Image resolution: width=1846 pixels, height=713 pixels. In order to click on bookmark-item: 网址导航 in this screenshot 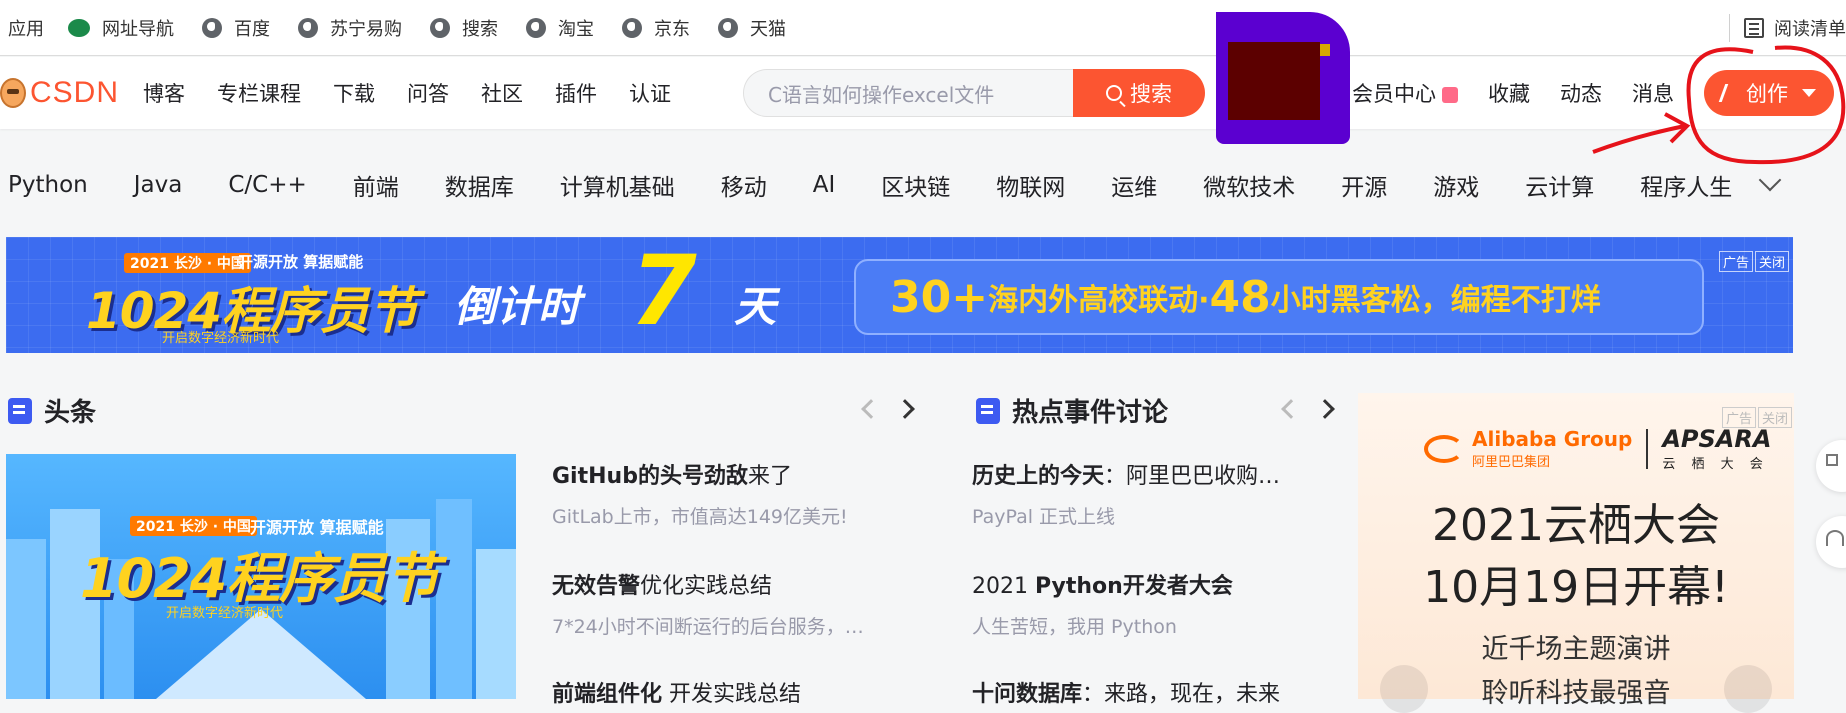, I will do `click(121, 28)`.